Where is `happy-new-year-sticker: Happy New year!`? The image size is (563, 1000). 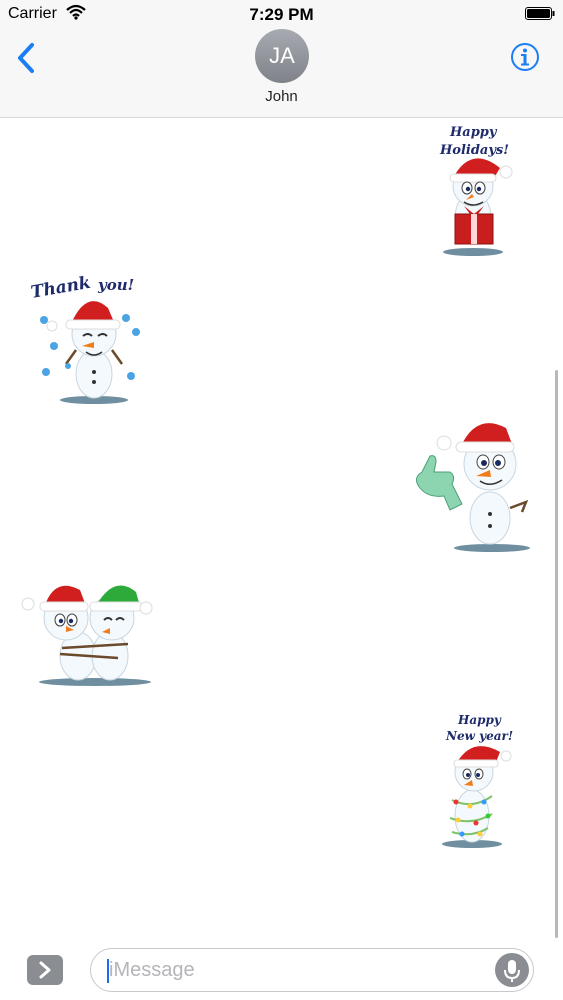
happy-new-year-sticker: Happy New year! is located at coordinates (478, 780).